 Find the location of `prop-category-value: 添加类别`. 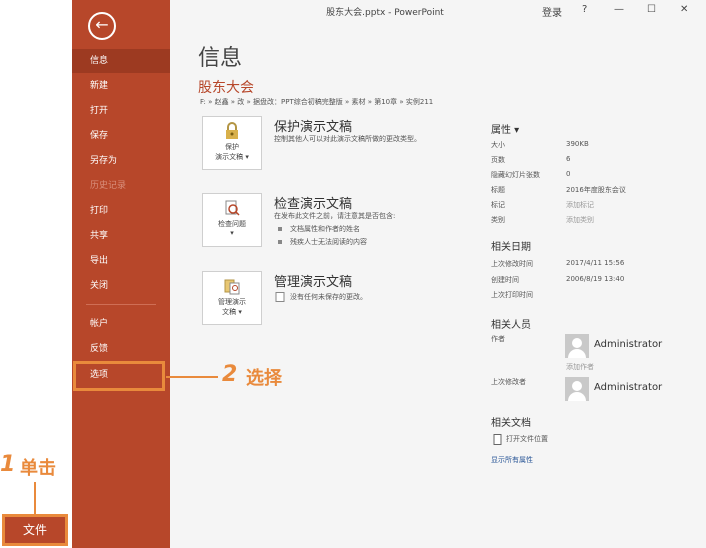

prop-category-value: 添加类别 is located at coordinates (580, 220).